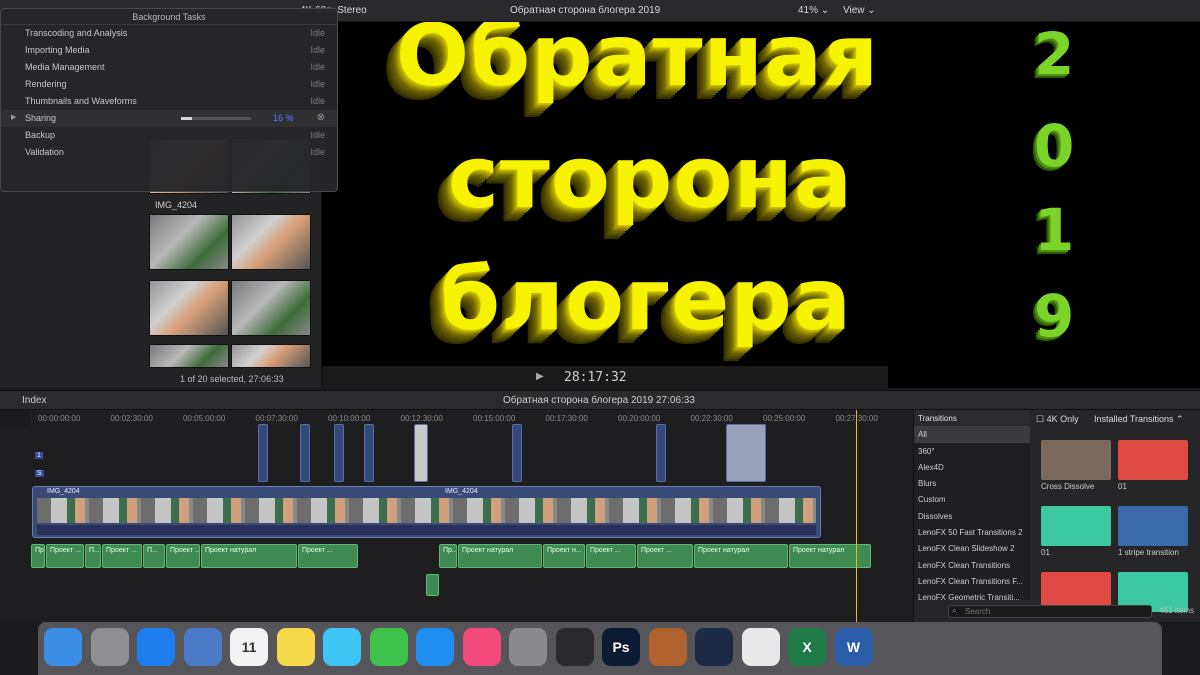 Image resolution: width=1200 pixels, height=675 pixels. I want to click on task-name: Rendering, so click(46, 84).